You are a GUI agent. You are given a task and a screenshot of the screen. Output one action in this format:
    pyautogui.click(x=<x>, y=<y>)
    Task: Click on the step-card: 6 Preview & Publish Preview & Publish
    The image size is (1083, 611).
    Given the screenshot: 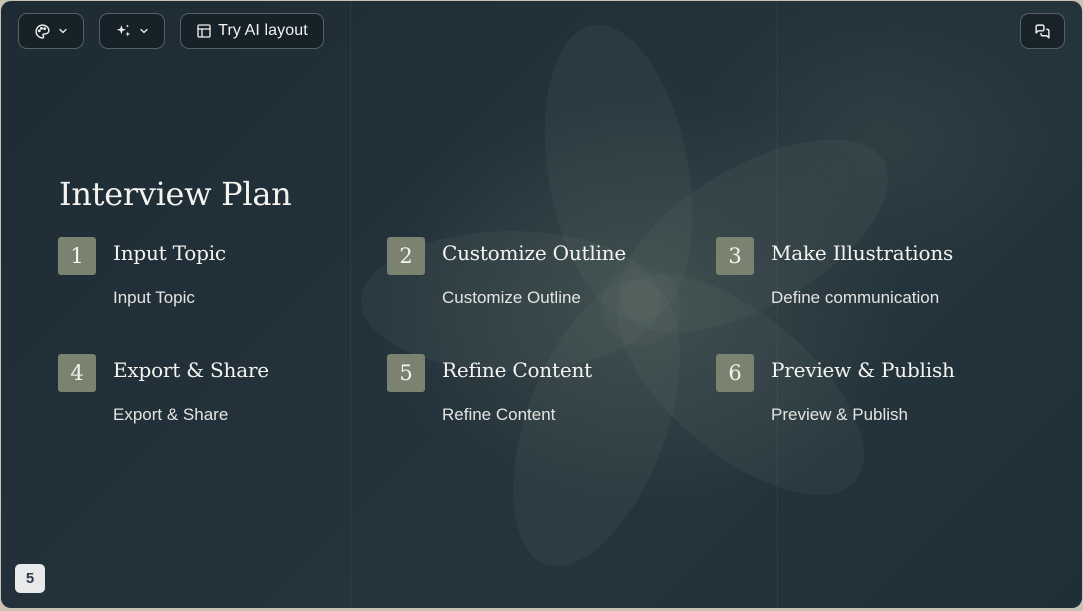 What is the action you would take?
    pyautogui.click(x=866, y=394)
    